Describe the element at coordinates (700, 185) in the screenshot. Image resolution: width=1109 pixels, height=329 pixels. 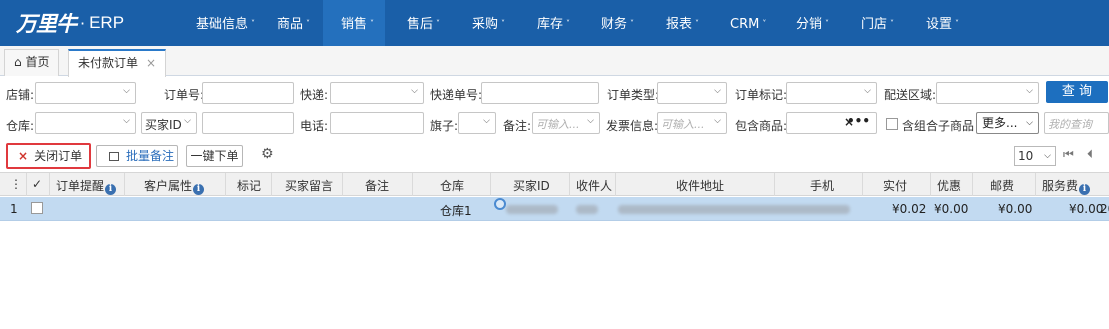
I see `col-address: 收件地址` at that location.